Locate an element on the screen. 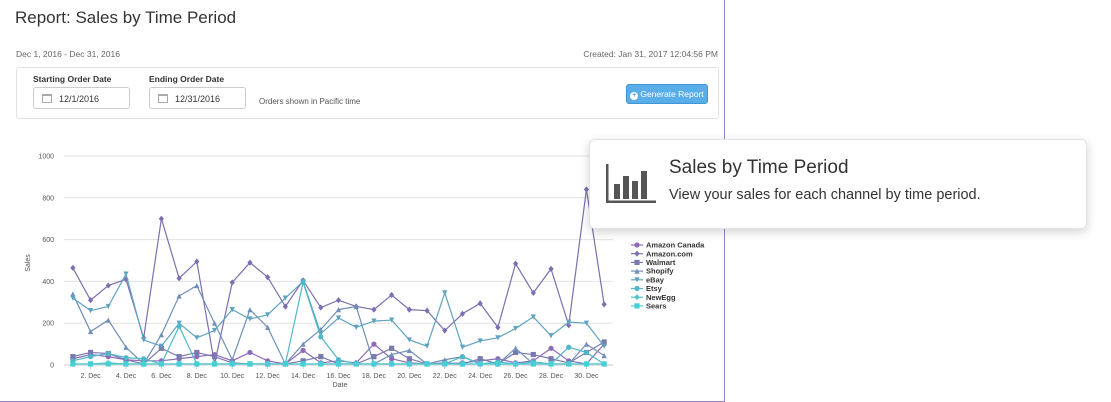 The height and width of the screenshot is (402, 1111). y-tick-label: 200 is located at coordinates (48, 324).